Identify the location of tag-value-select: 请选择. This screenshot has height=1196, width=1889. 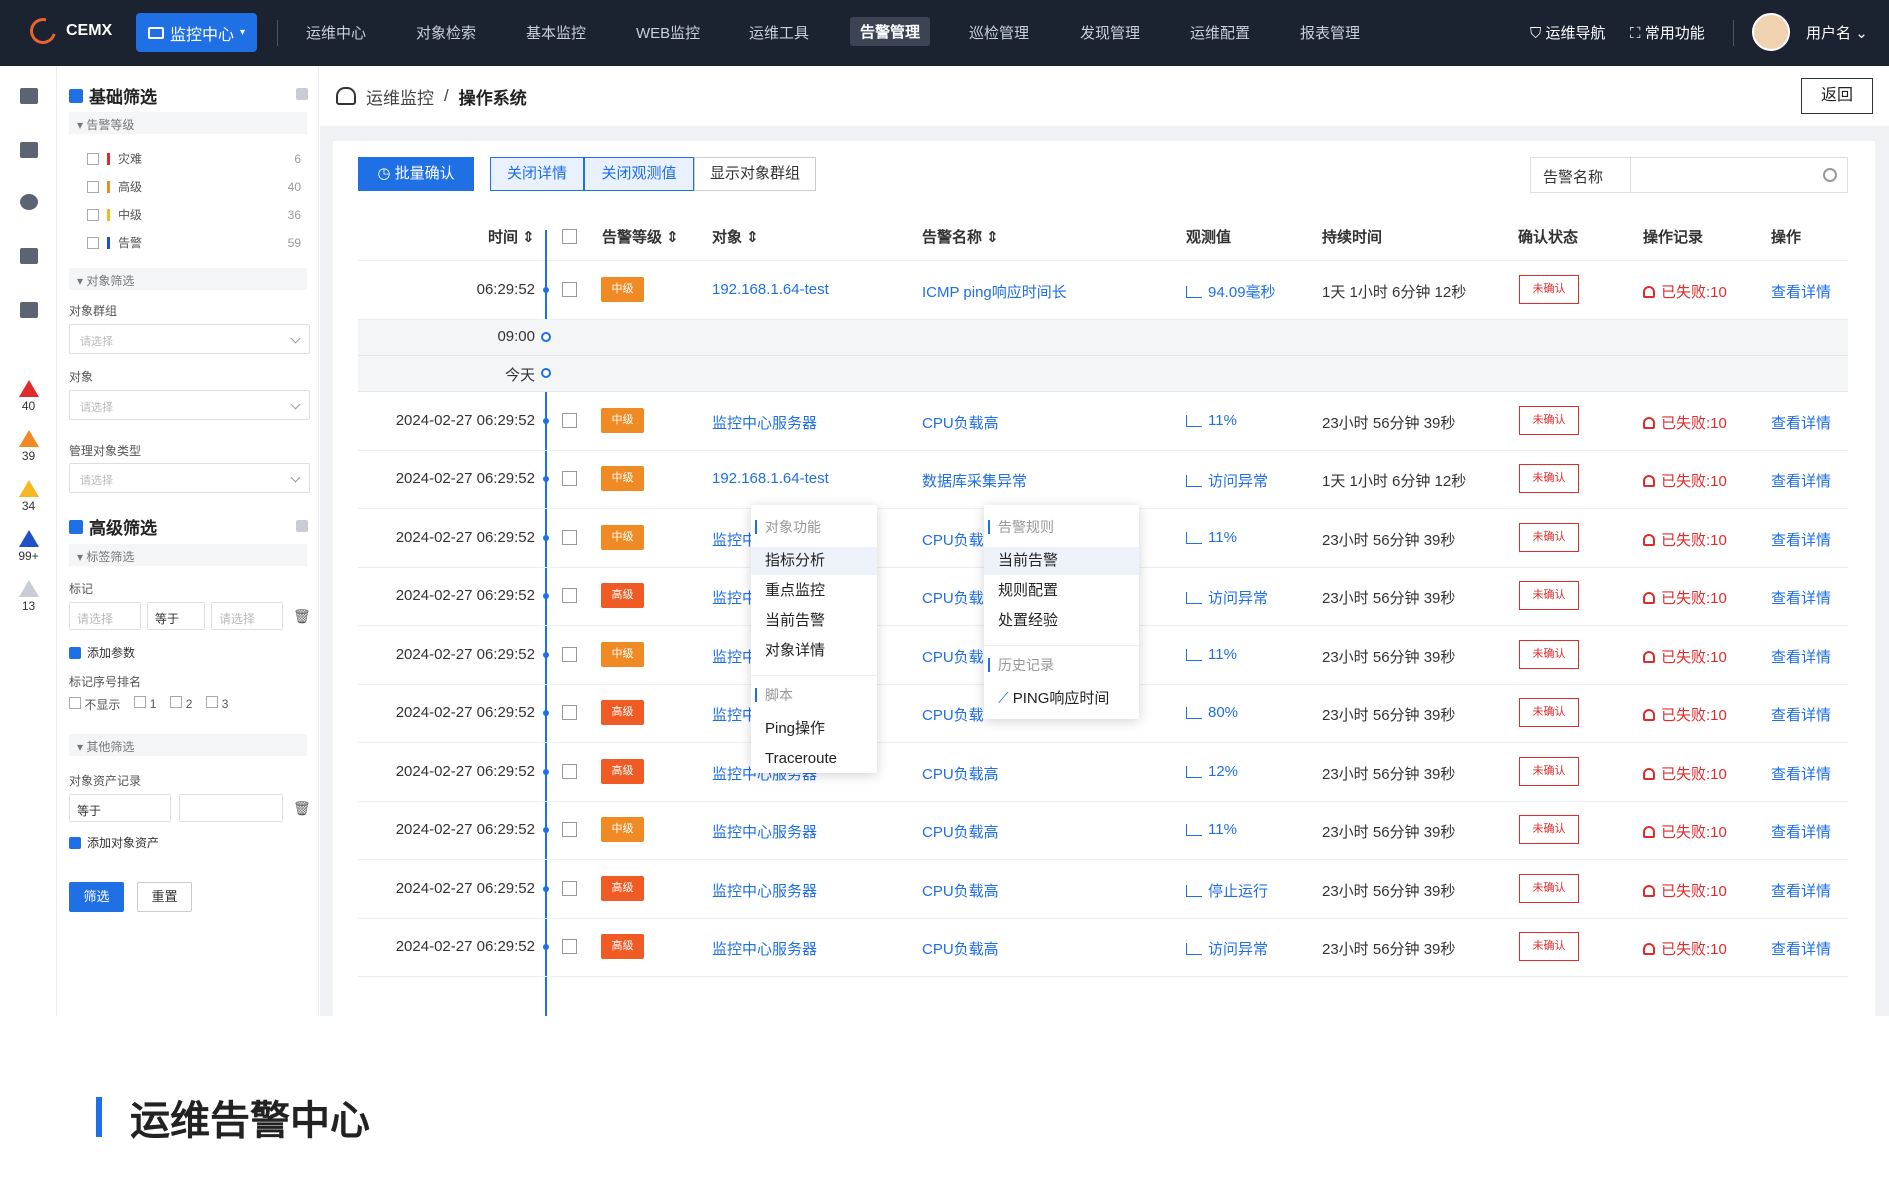
(247, 616).